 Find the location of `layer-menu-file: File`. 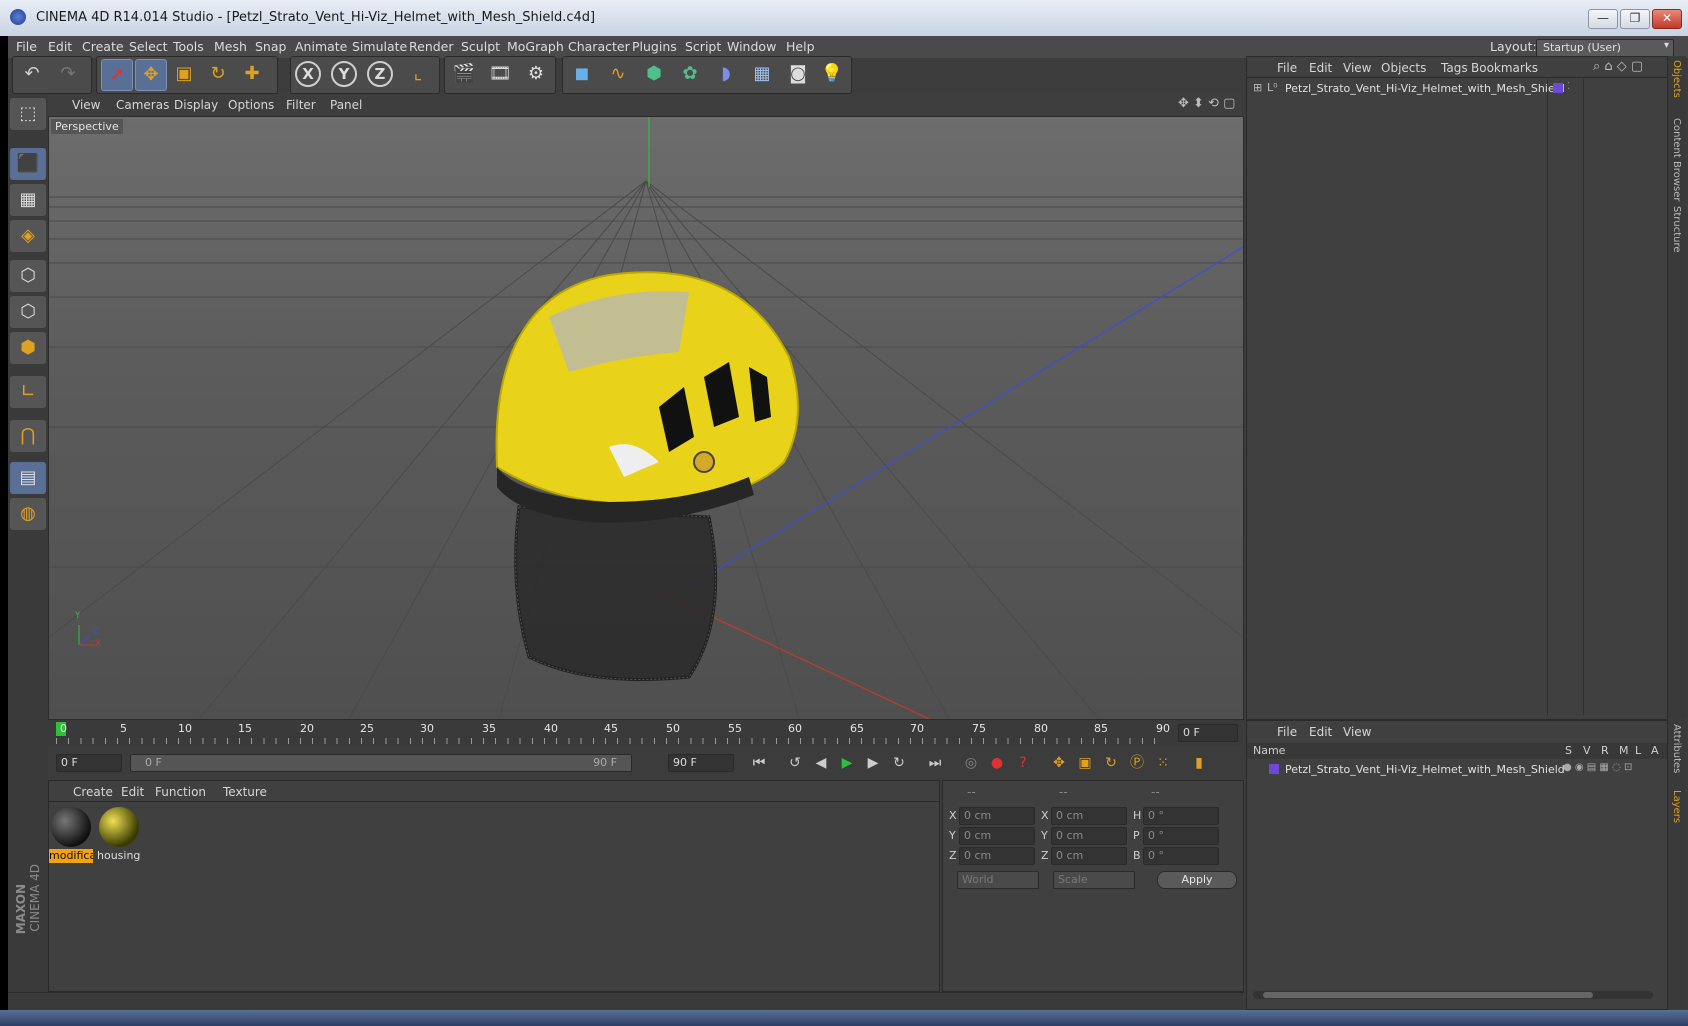

layer-menu-file: File is located at coordinates (1287, 732).